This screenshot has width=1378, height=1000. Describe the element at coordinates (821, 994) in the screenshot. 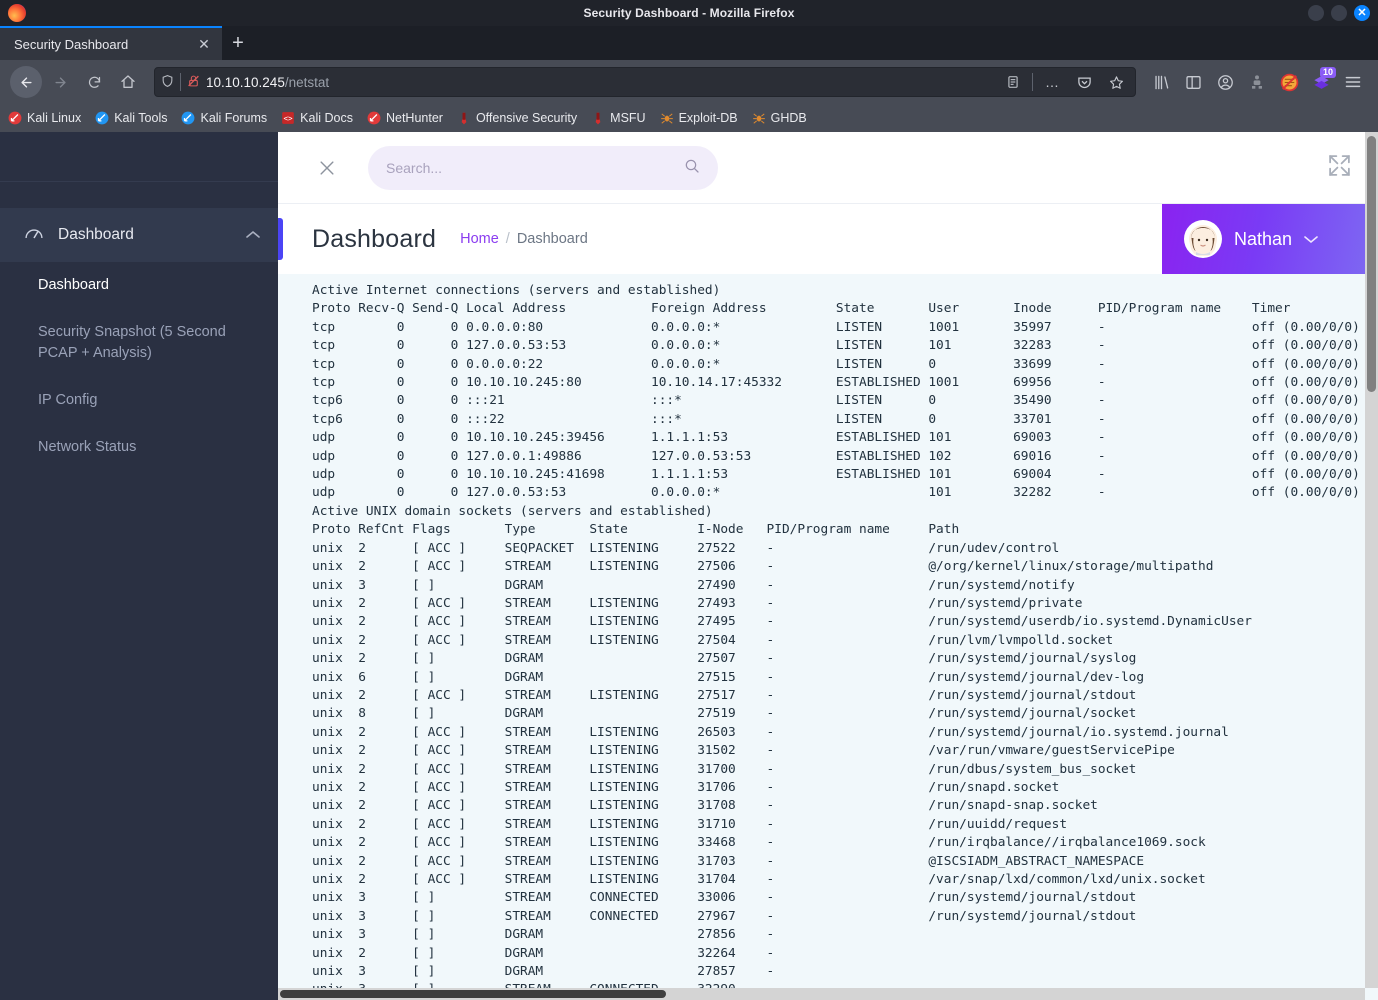

I see `horizontal-scrollbar` at that location.